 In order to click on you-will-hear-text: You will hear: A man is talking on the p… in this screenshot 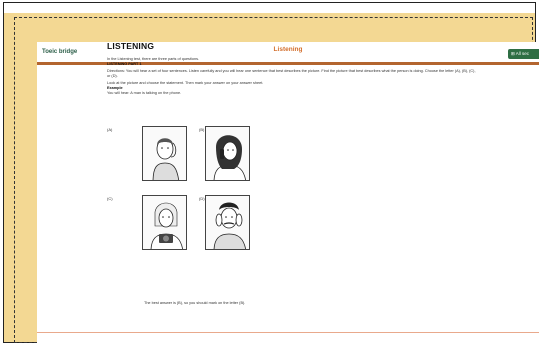, I will do `click(144, 93)`.